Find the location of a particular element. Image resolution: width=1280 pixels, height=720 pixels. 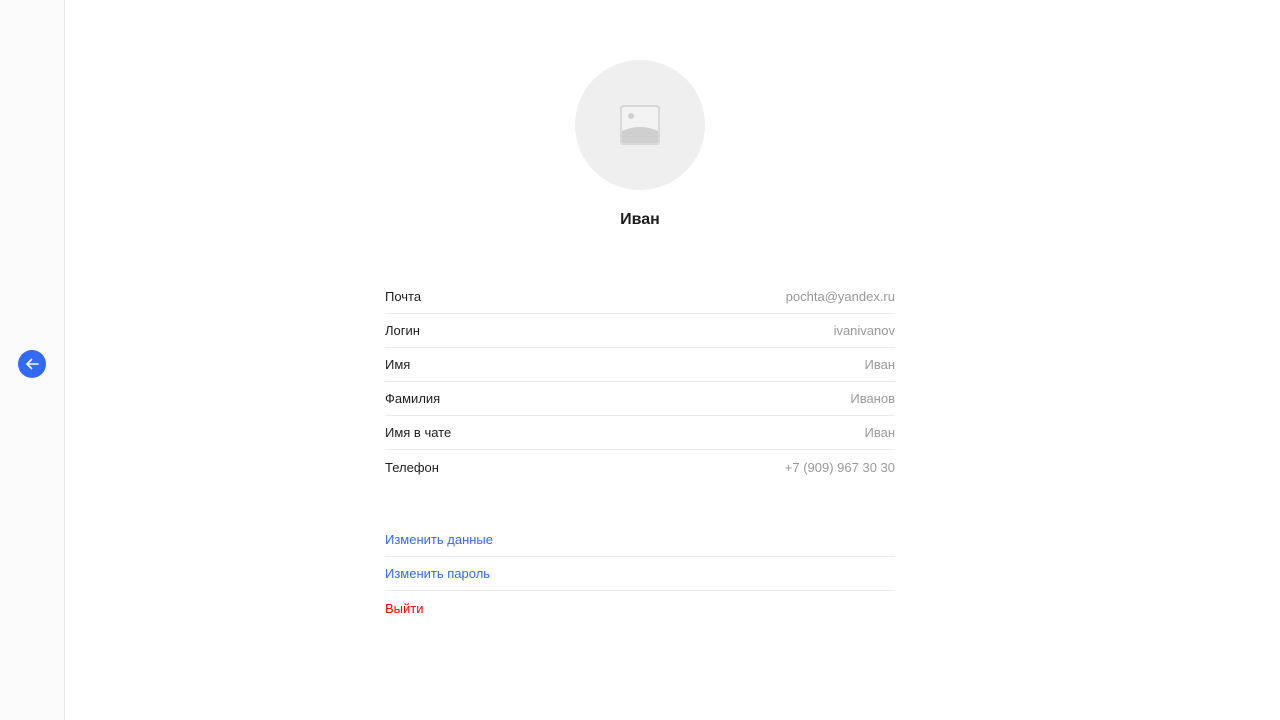

image-placeholder-icon is located at coordinates (640, 125).